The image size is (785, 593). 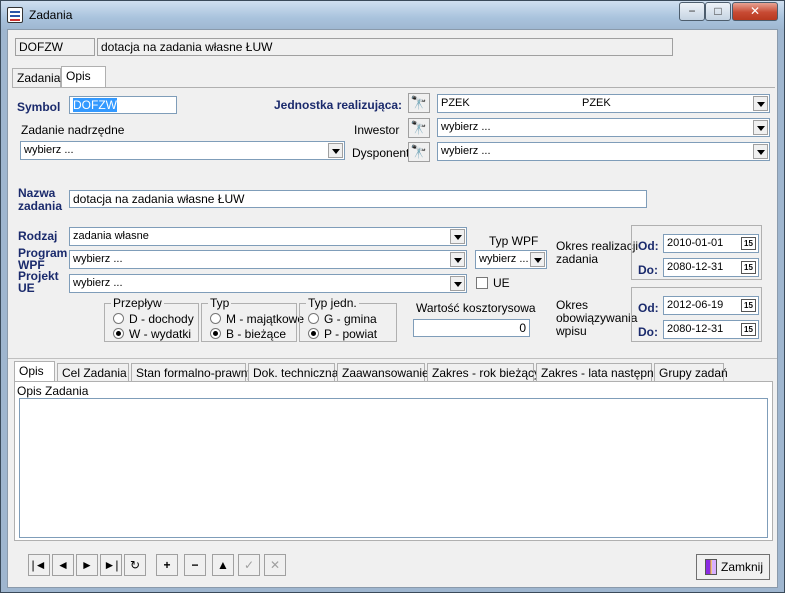 I want to click on okres-obow-label: Okres obowiązywania wpisu, so click(x=596, y=318).